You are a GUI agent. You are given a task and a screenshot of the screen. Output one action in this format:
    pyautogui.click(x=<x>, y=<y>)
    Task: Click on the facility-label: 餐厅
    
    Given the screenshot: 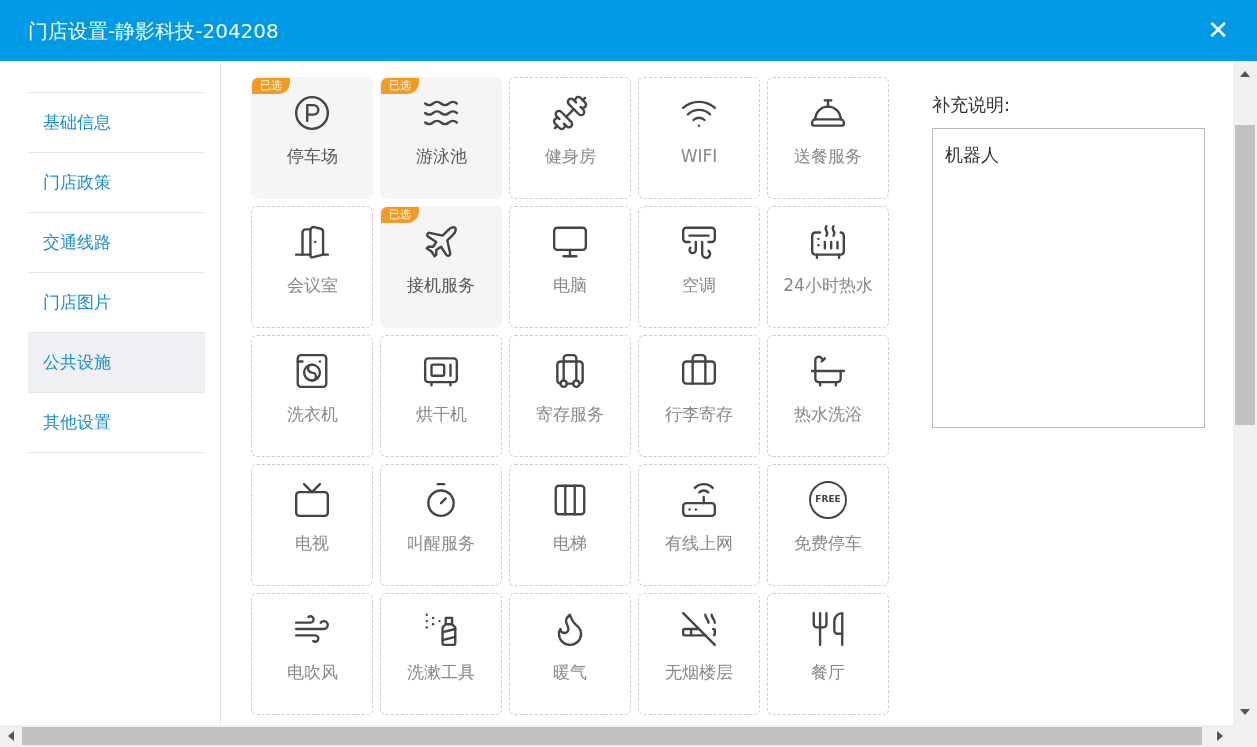 What is the action you would take?
    pyautogui.click(x=828, y=672)
    